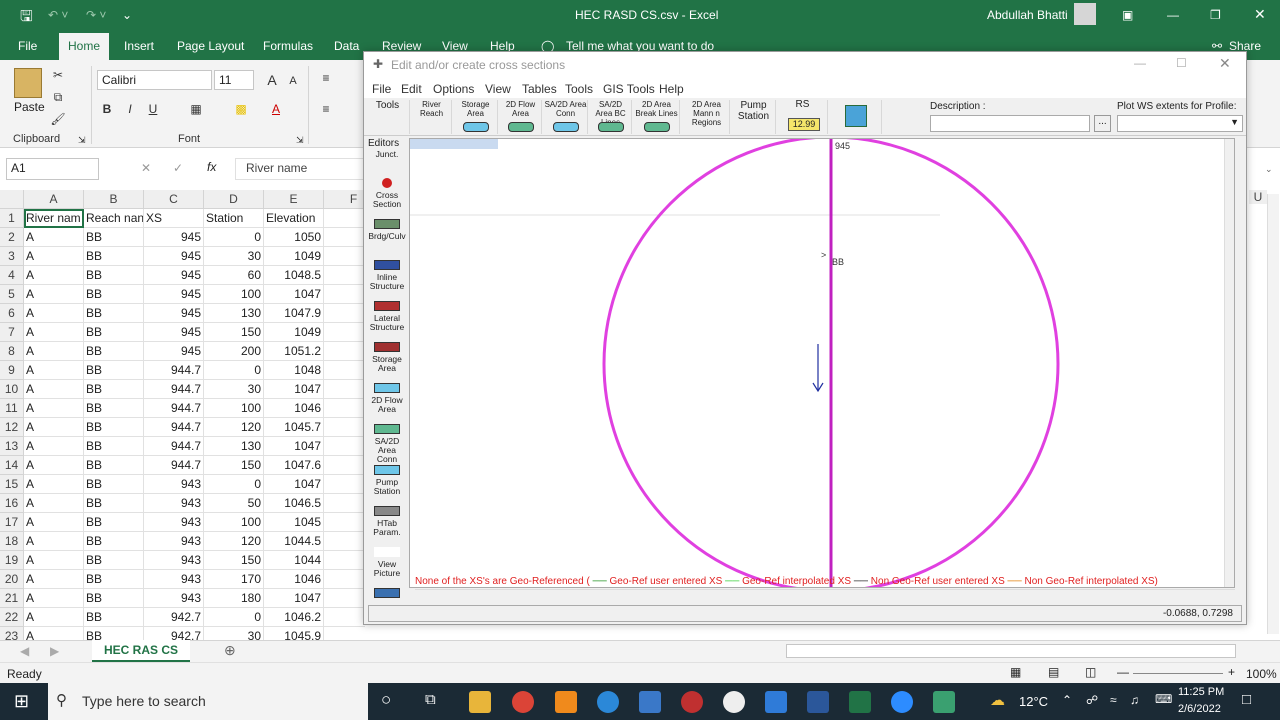  Describe the element at coordinates (997, 700) in the screenshot. I see `weather-icon: ☁` at that location.